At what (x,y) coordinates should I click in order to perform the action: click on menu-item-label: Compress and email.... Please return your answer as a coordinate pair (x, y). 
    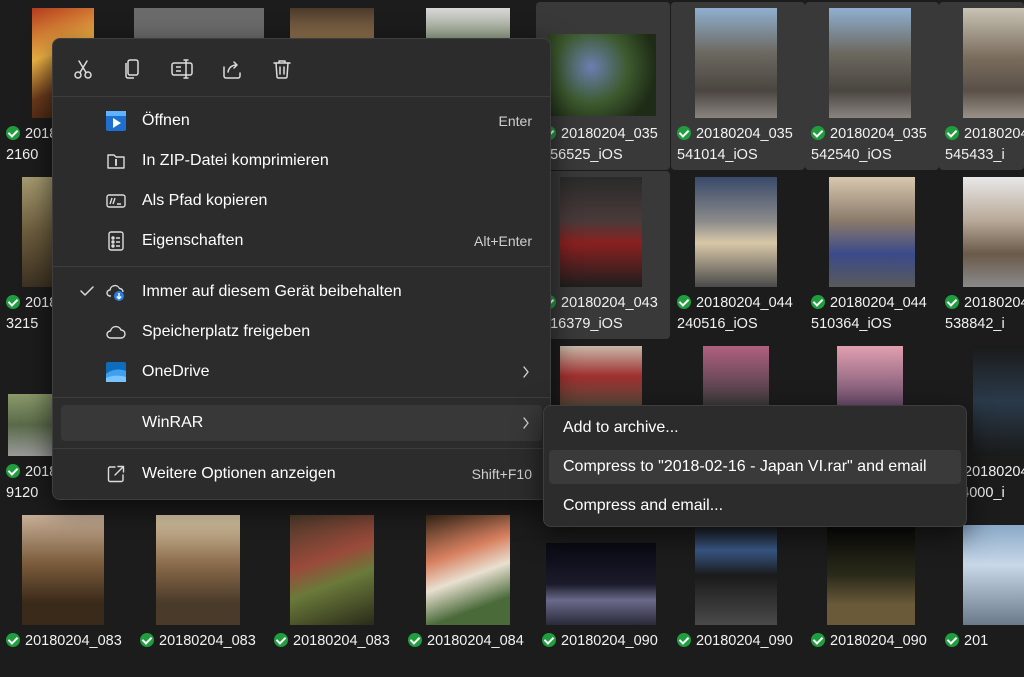
    Looking at the image, I should click on (643, 505).